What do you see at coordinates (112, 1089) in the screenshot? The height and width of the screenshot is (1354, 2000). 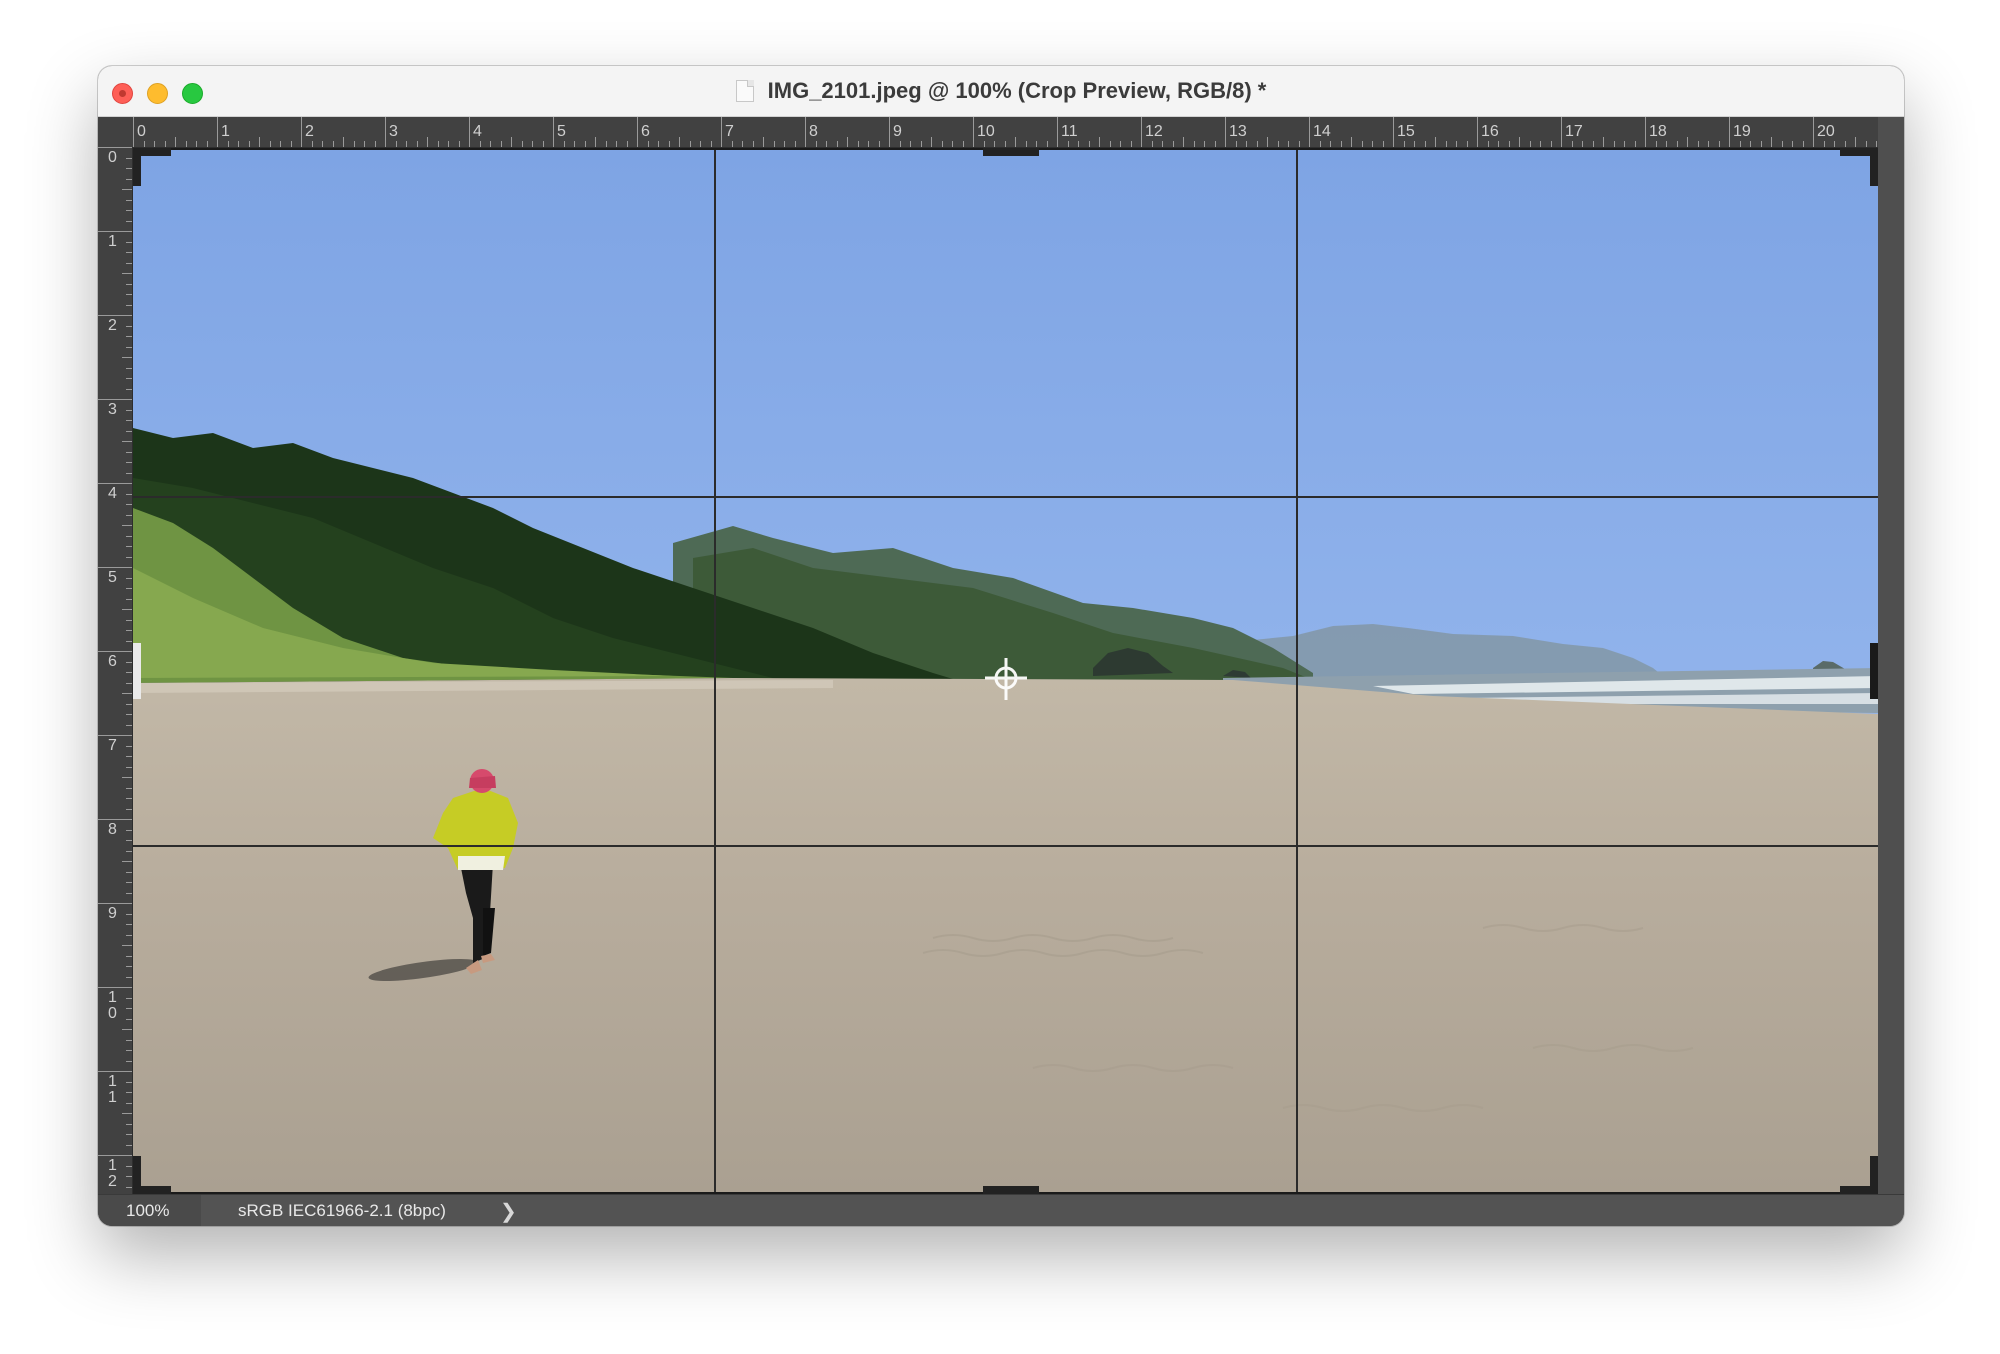 I see `ruler-label: 1 1` at bounding box center [112, 1089].